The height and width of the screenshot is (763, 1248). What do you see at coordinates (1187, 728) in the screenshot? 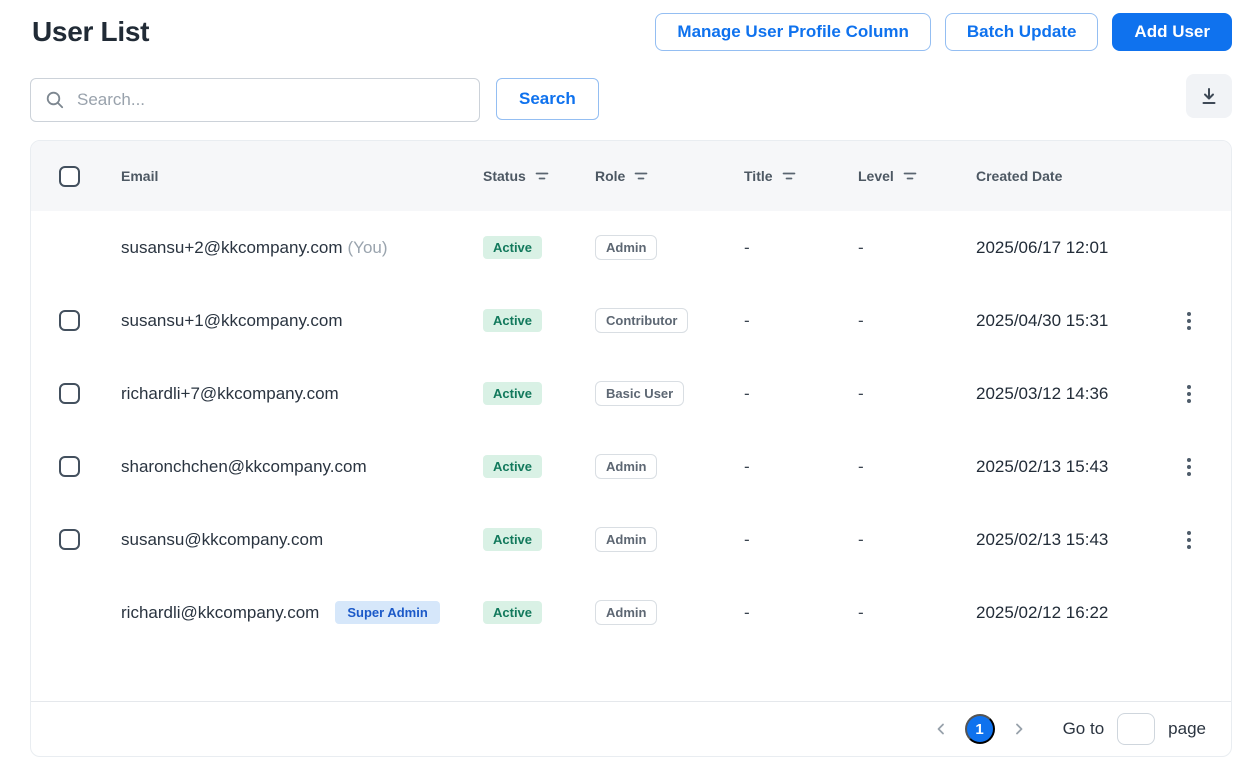
I see `page-unit-label: page` at bounding box center [1187, 728].